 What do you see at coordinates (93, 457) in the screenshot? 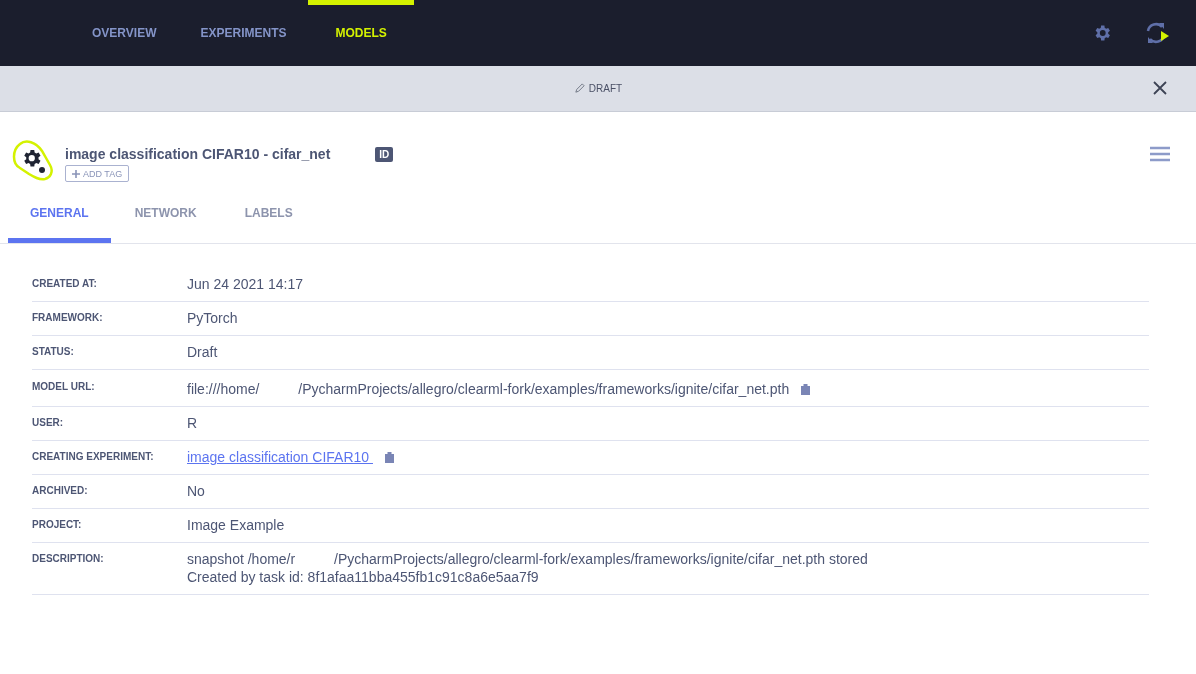
I see `field-label: CREATING EXPERIMENT:` at bounding box center [93, 457].